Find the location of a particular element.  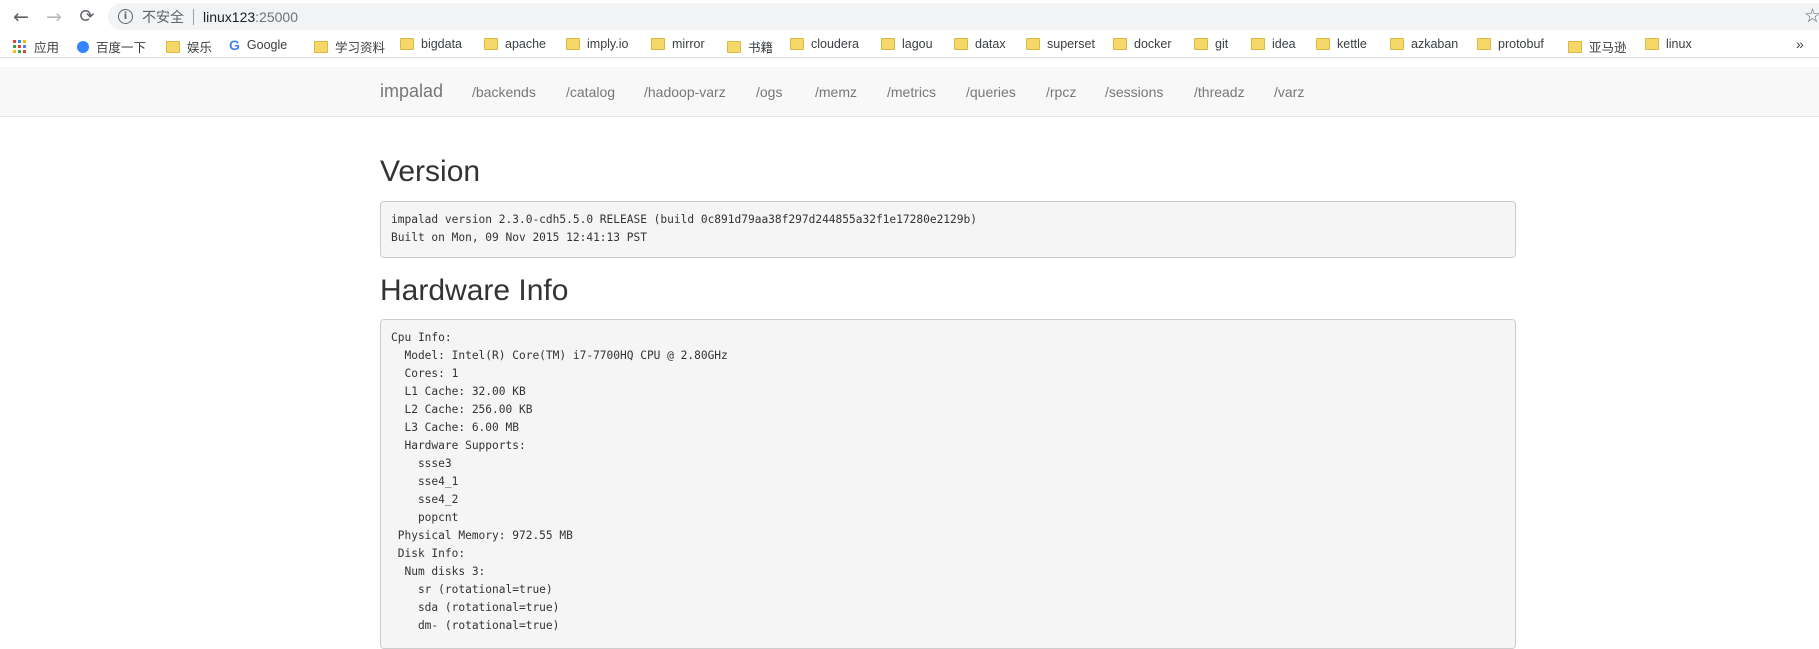

nav-link-metrics: /metrics is located at coordinates (911, 92).